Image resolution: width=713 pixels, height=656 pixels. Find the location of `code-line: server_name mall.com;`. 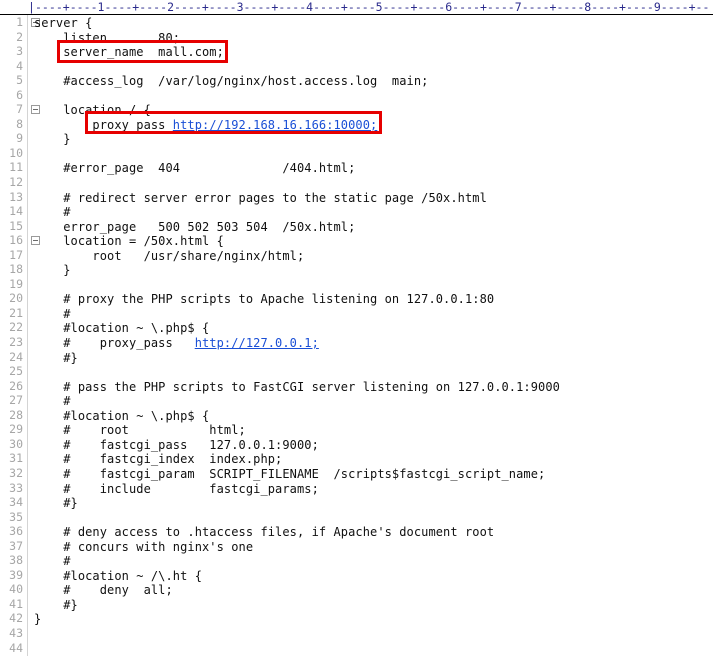

code-line: server_name mall.com; is located at coordinates (373, 52).